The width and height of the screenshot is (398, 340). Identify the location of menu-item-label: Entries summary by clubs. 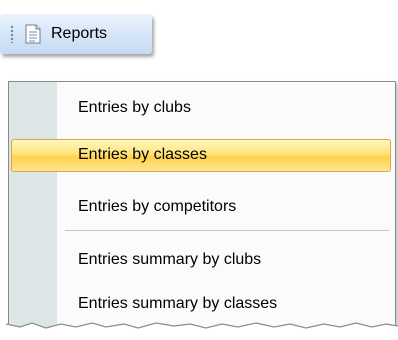
(170, 259).